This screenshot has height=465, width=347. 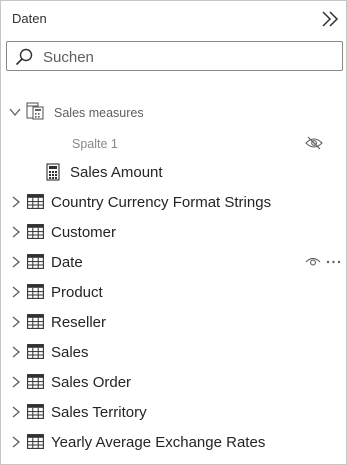 I want to click on tree-item-table: Date, so click(x=173, y=262).